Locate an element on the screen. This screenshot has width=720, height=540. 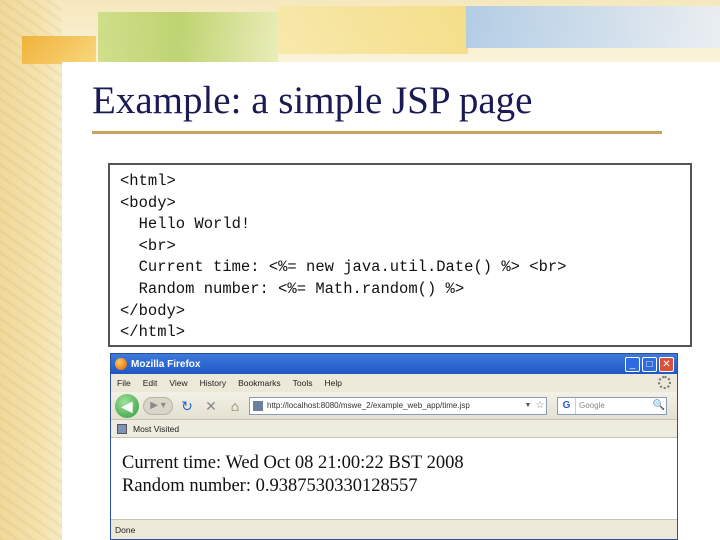
code-line: </html> is located at coordinates (153, 332).